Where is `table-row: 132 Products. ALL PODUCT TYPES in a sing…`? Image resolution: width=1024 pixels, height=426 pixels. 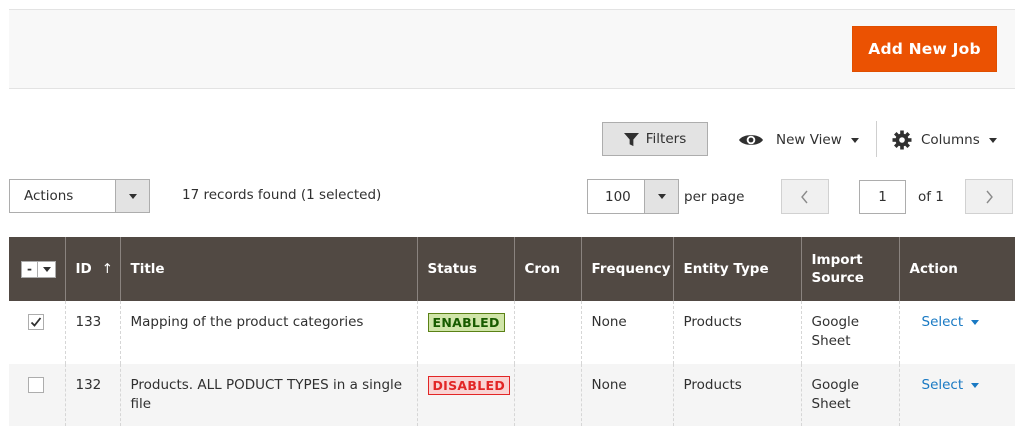
table-row: 132 Products. ALL PODUCT TYPES in a sing… is located at coordinates (512, 395).